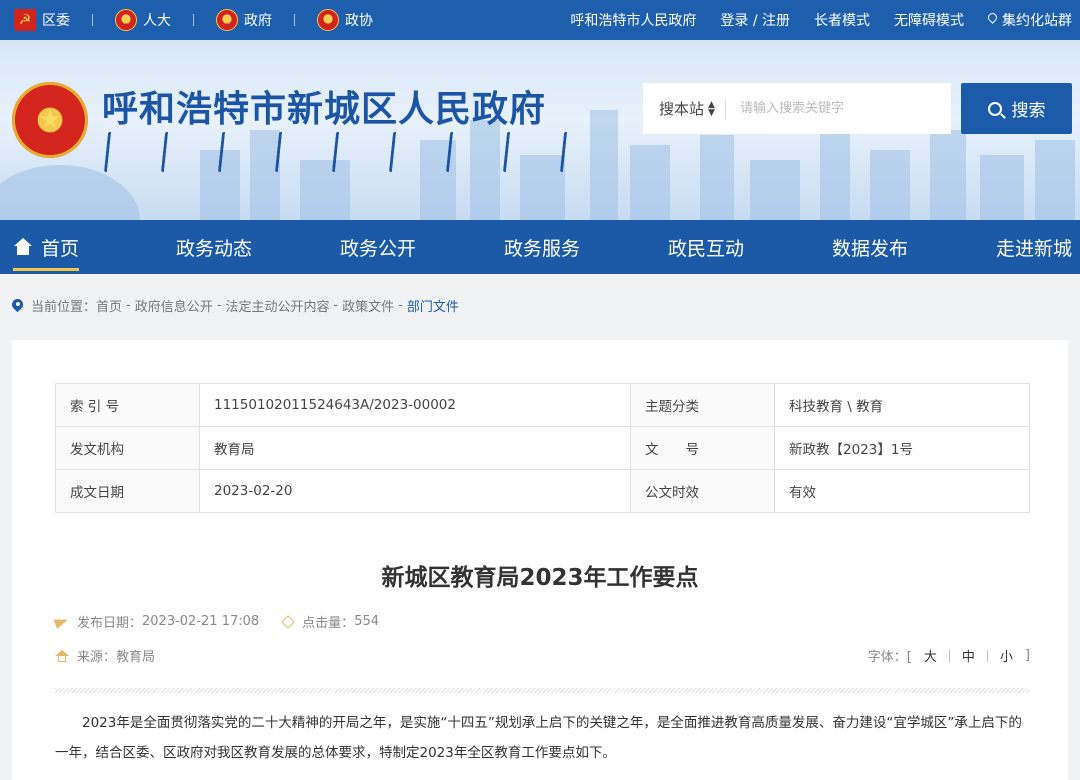 The height and width of the screenshot is (780, 1080). What do you see at coordinates (994, 108) in the screenshot?
I see `search-icon` at bounding box center [994, 108].